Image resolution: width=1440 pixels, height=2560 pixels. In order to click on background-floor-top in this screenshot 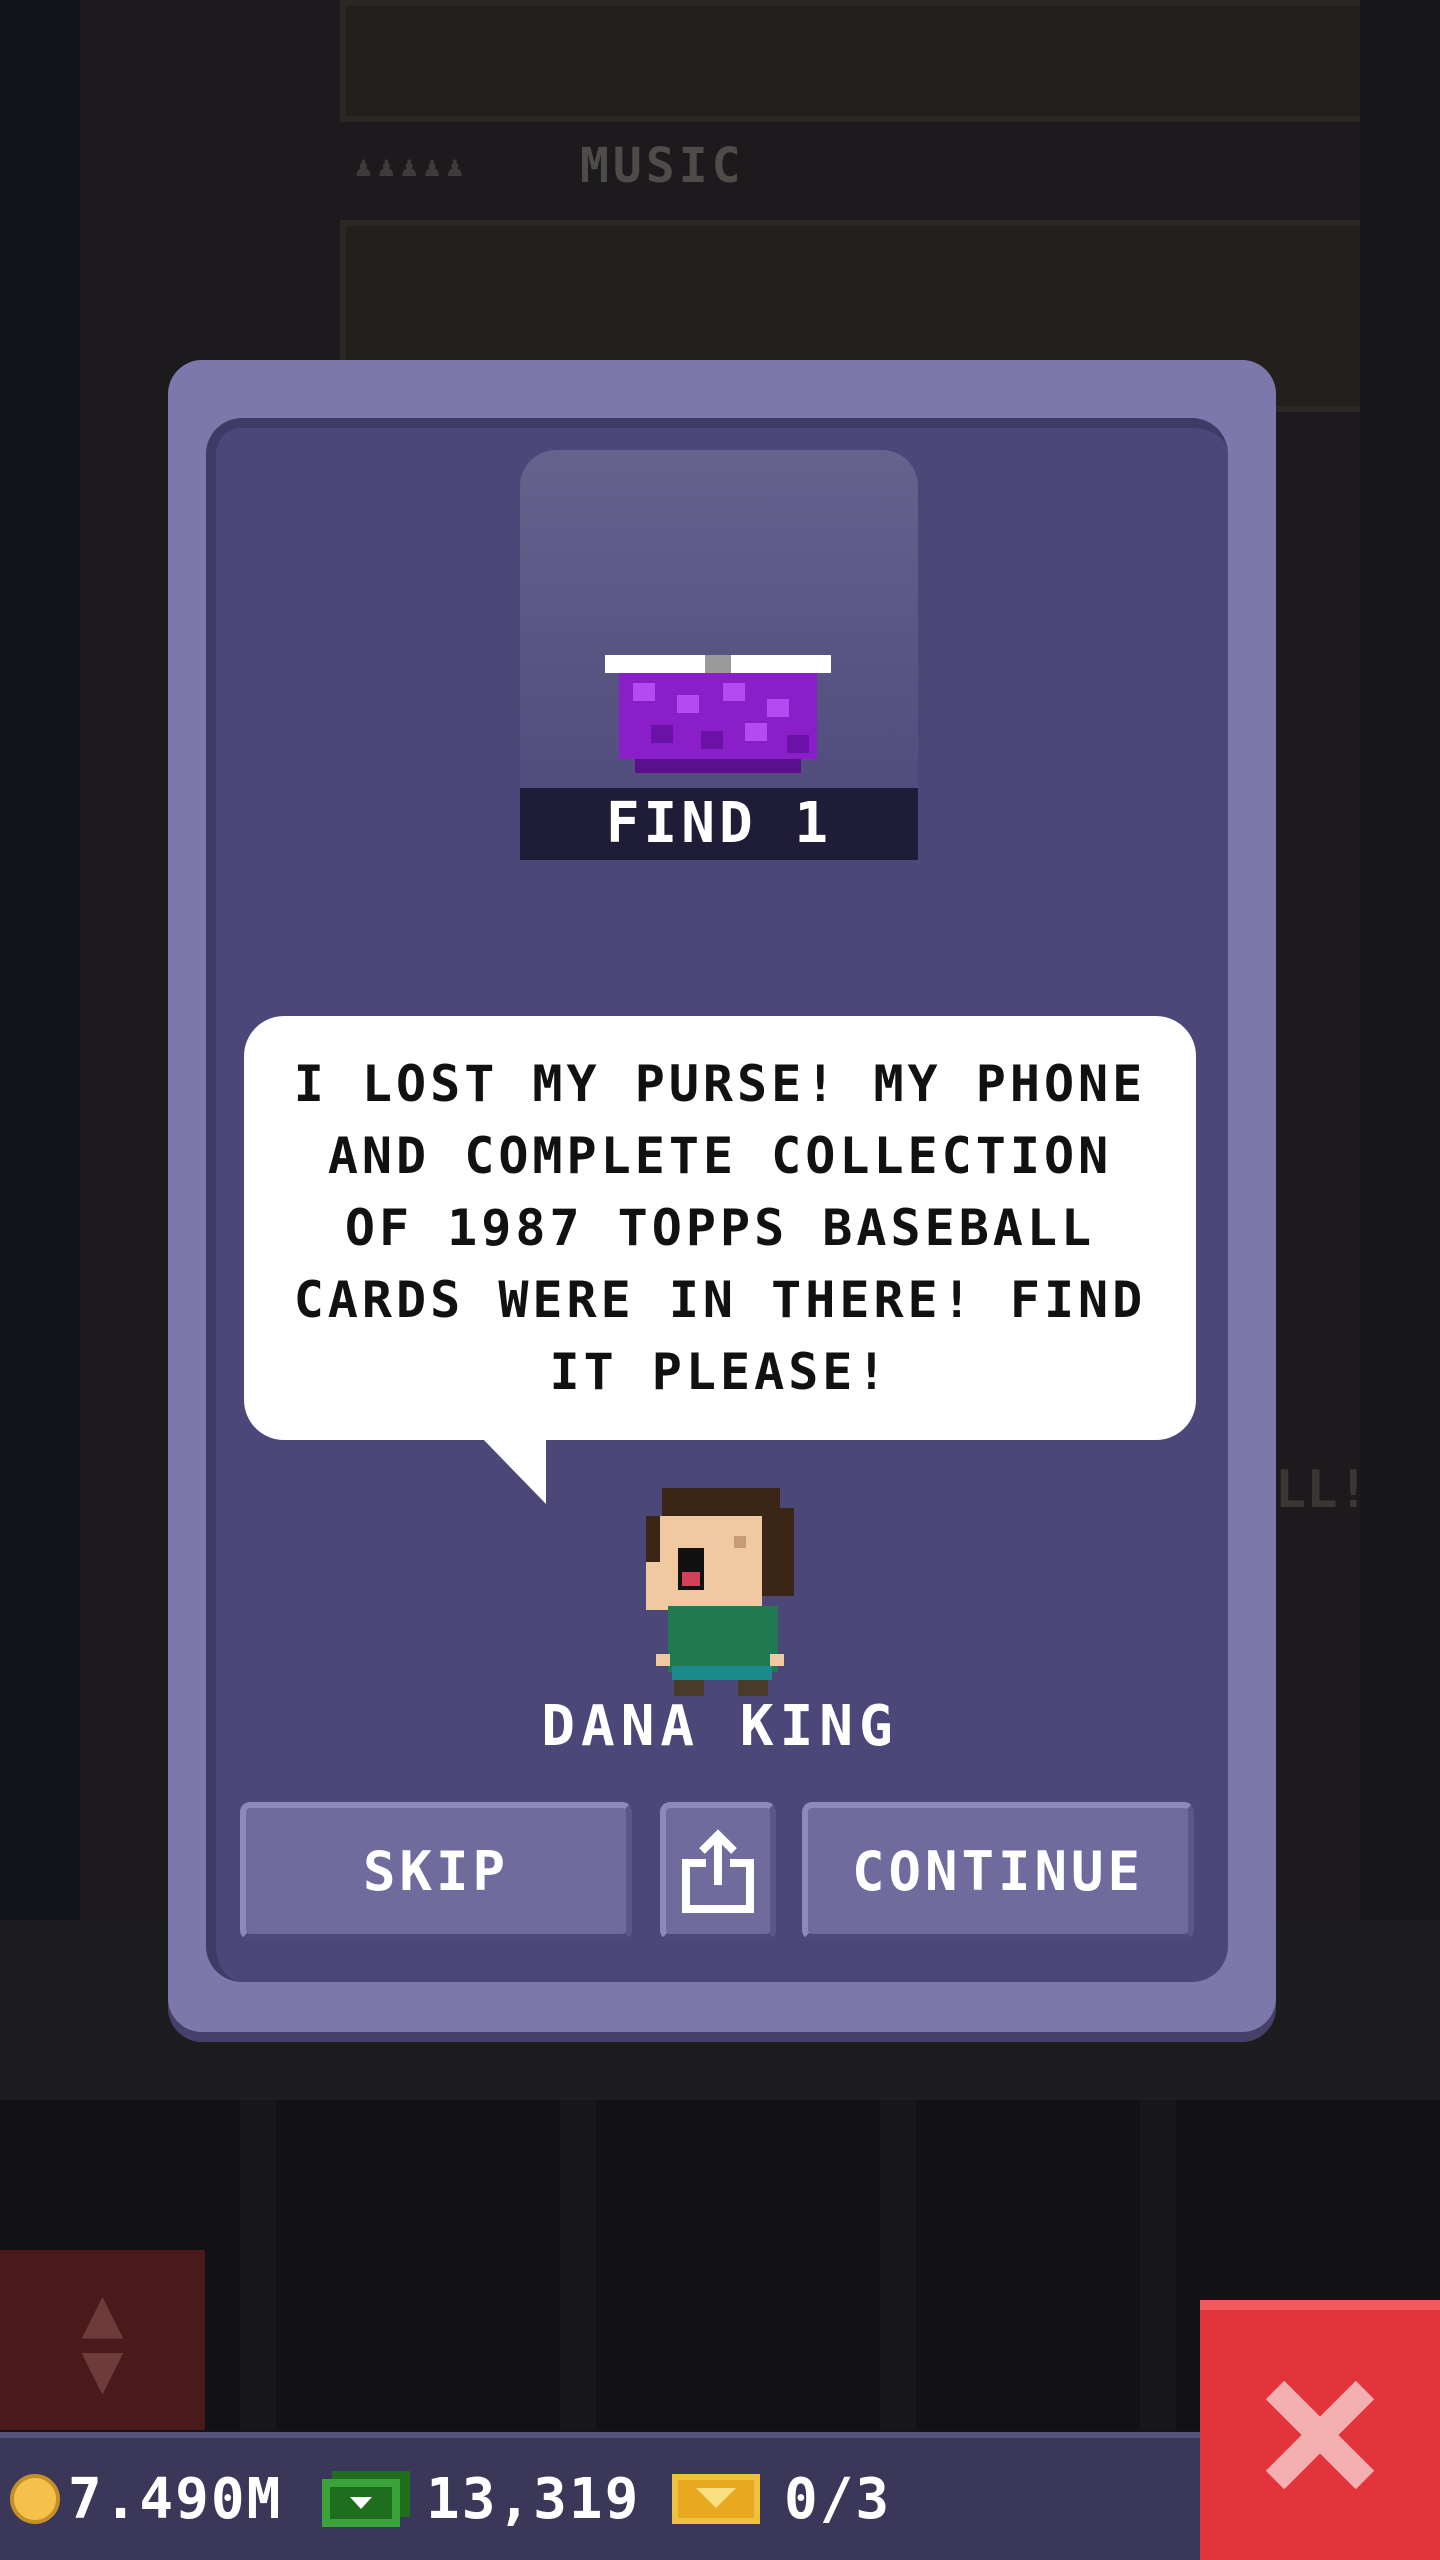, I will do `click(856, 61)`.